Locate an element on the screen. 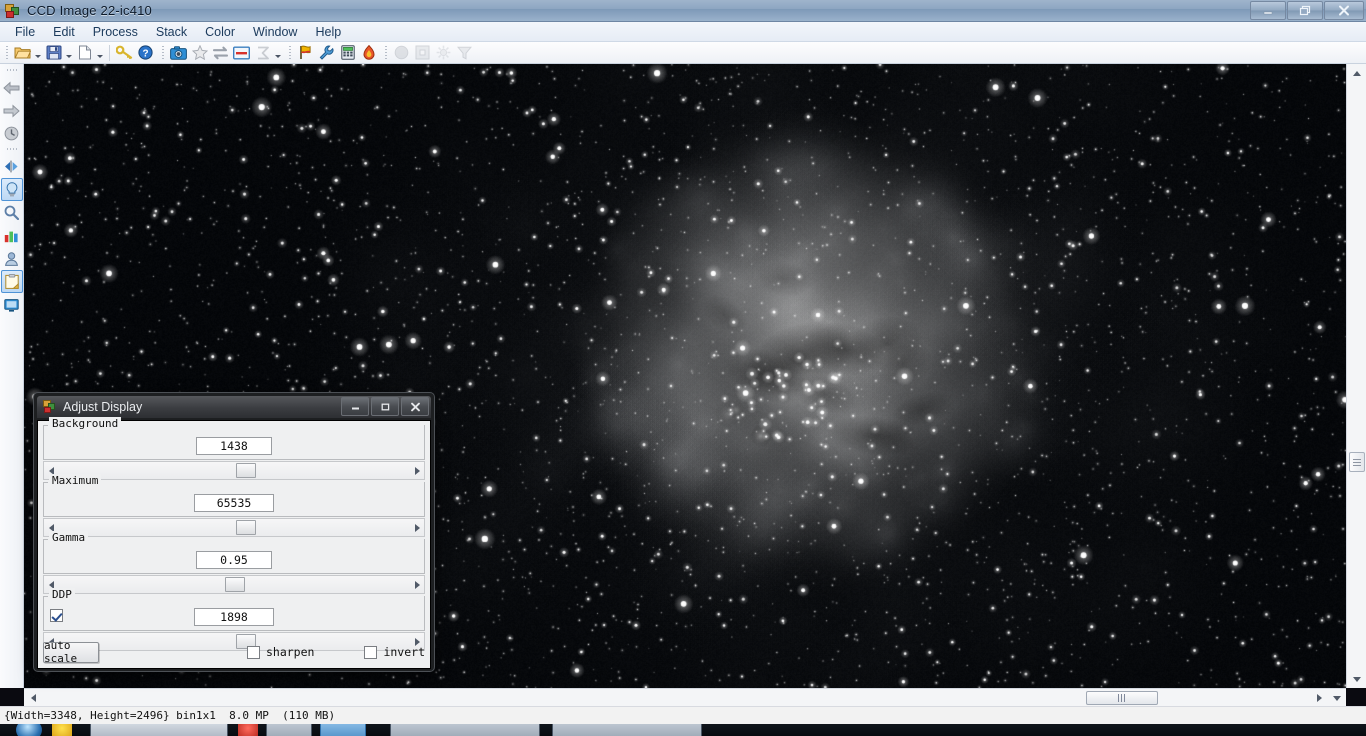  close-button is located at coordinates (1344, 10).